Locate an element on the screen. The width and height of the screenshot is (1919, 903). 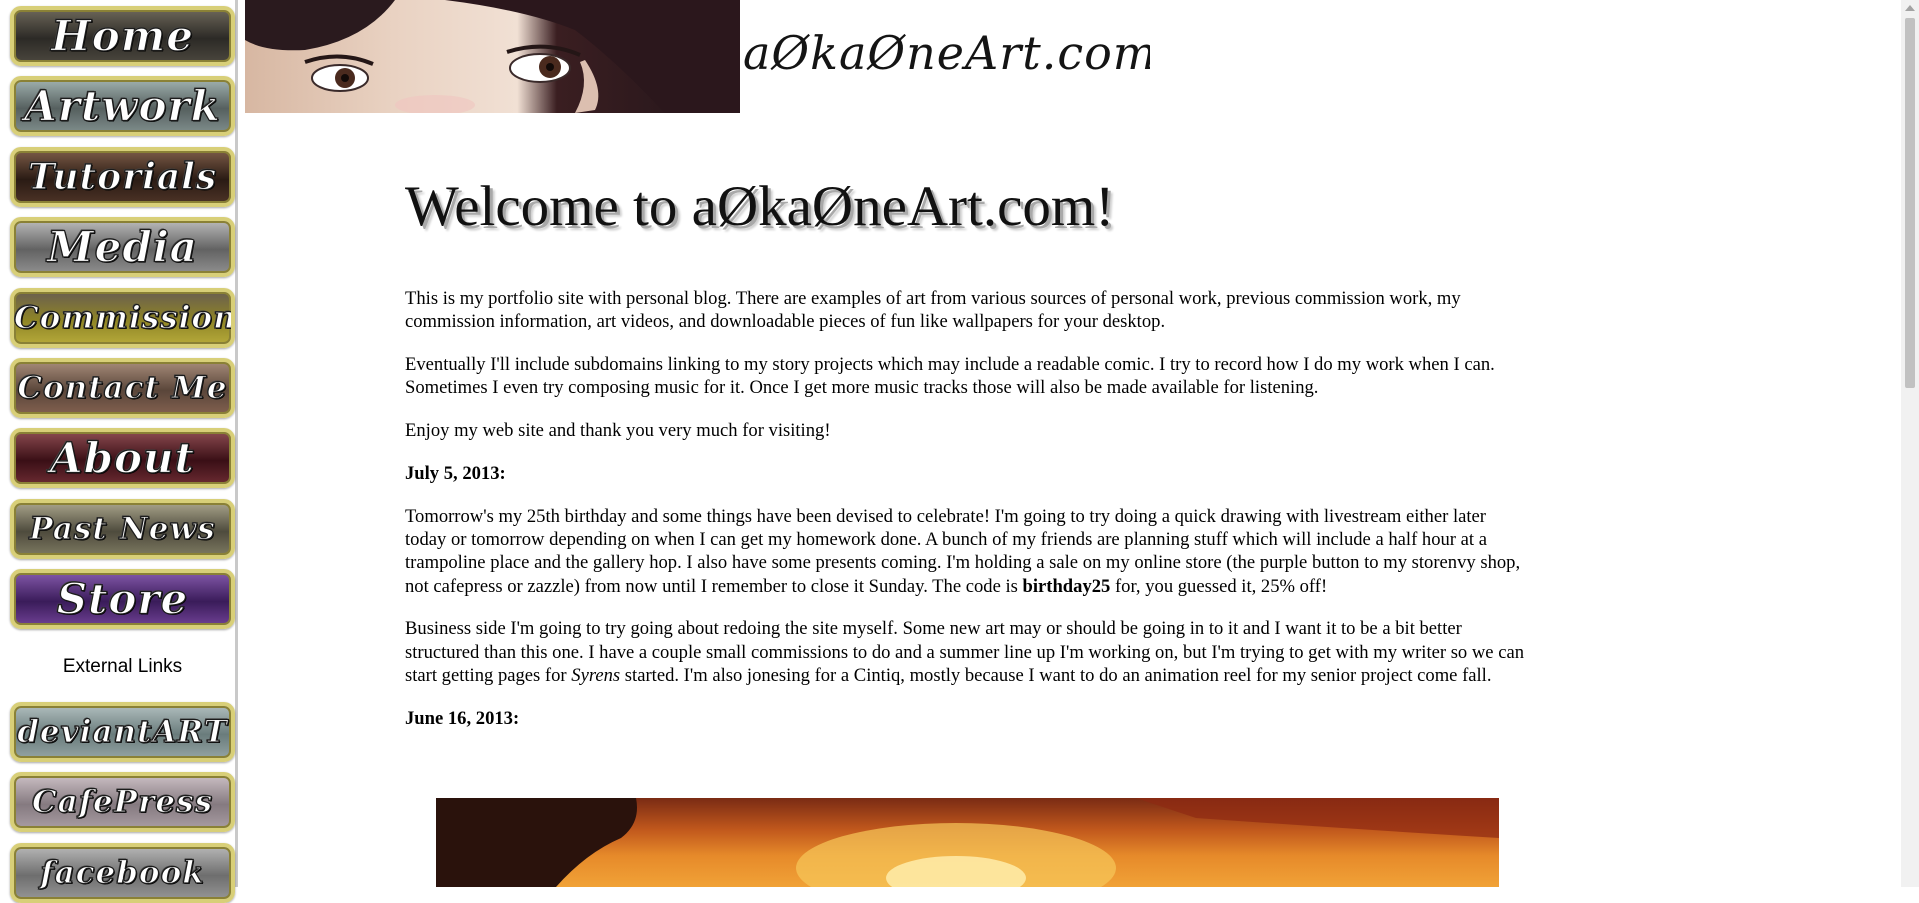
nav-button-label: Past News is located at coordinates (122, 528).